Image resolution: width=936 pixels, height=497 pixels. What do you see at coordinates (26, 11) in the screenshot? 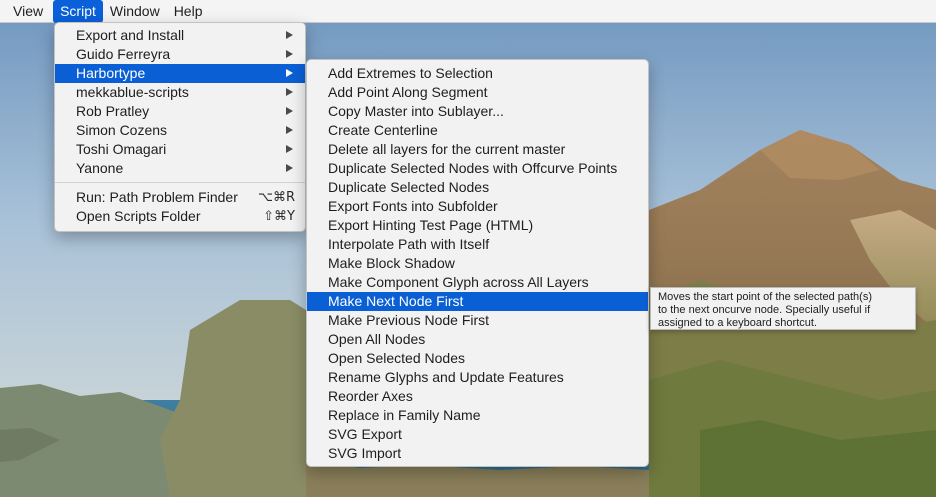
I see `menubar-view: View` at bounding box center [26, 11].